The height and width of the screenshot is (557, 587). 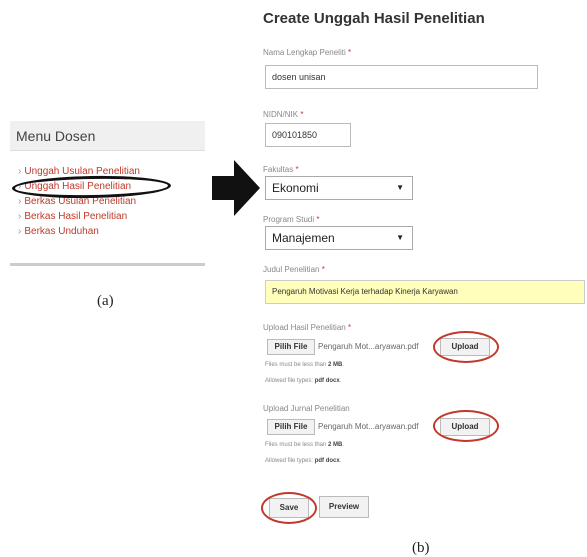 What do you see at coordinates (76, 216) in the screenshot?
I see `menu-item-label: Berkas Hasil Penelitian` at bounding box center [76, 216].